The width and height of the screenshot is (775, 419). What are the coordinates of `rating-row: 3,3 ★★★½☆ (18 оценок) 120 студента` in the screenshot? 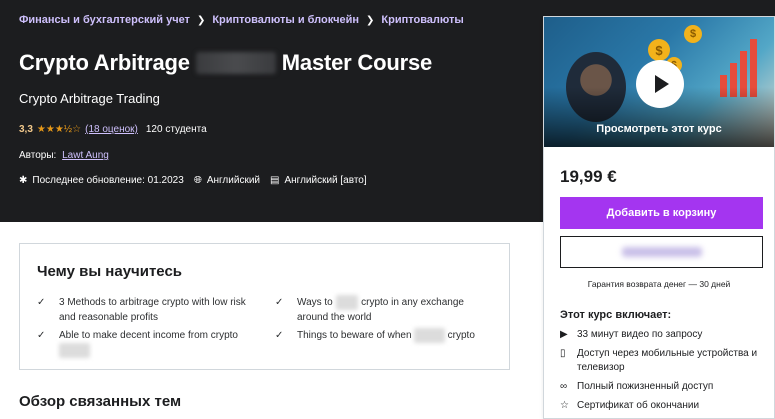 It's located at (113, 129).